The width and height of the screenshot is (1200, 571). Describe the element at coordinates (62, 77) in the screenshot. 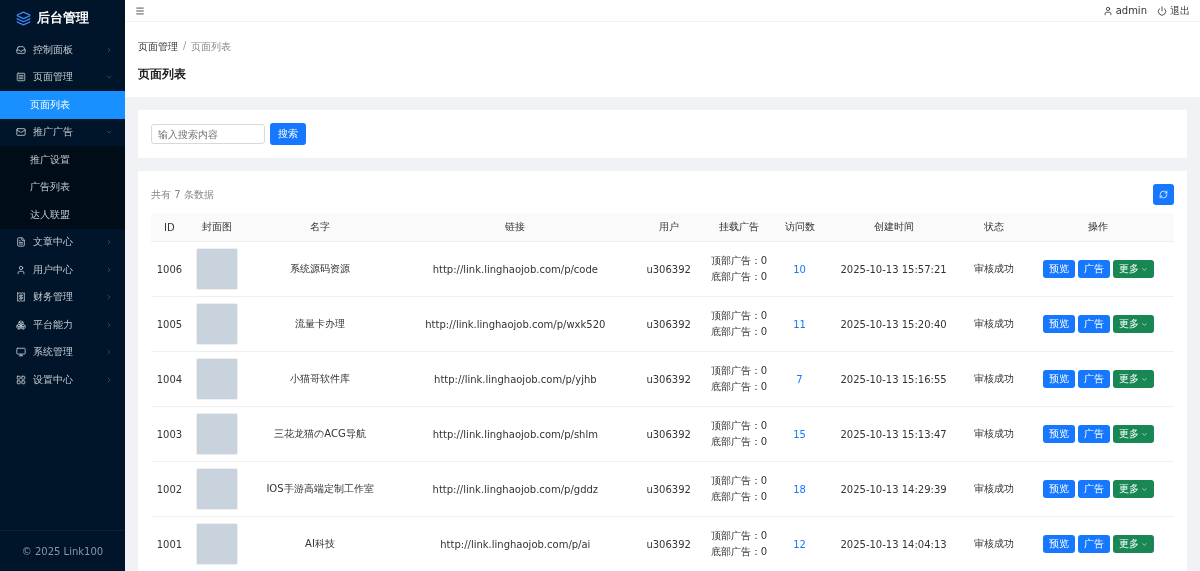

I see `sidebar-item: 页面管理` at that location.